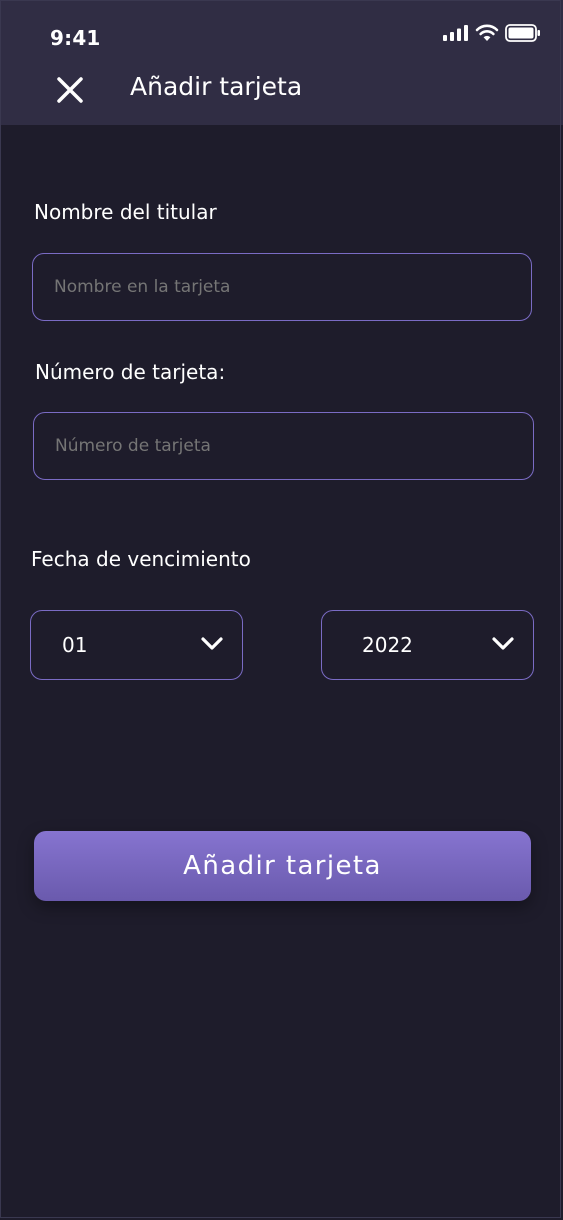 This screenshot has width=563, height=1220. What do you see at coordinates (282, 287) in the screenshot?
I see `holder-name-input` at bounding box center [282, 287].